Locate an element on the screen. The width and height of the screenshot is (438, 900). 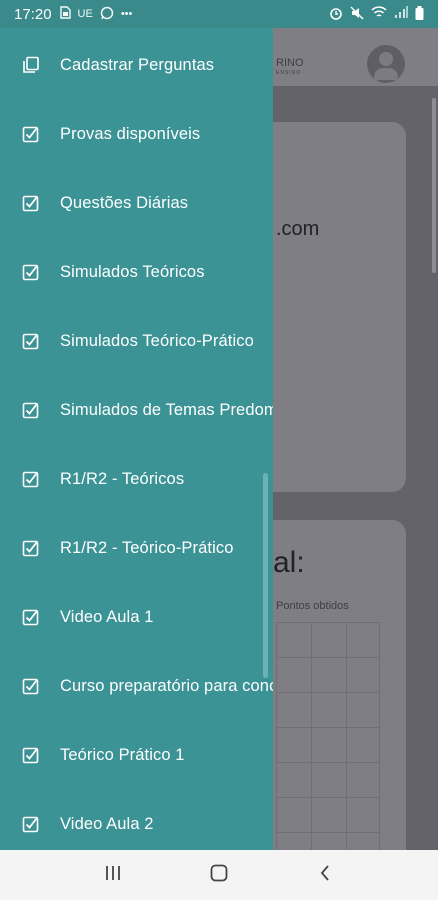
menu-item-label: Simulados de Temas Predominantes is located at coordinates (166, 409).